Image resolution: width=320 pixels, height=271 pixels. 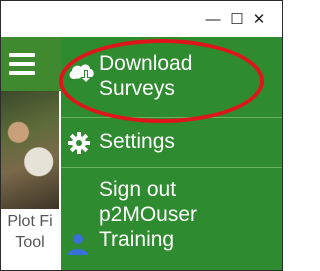 What do you see at coordinates (141, 19) in the screenshot?
I see `title-bar: — ☐ ✕` at bounding box center [141, 19].